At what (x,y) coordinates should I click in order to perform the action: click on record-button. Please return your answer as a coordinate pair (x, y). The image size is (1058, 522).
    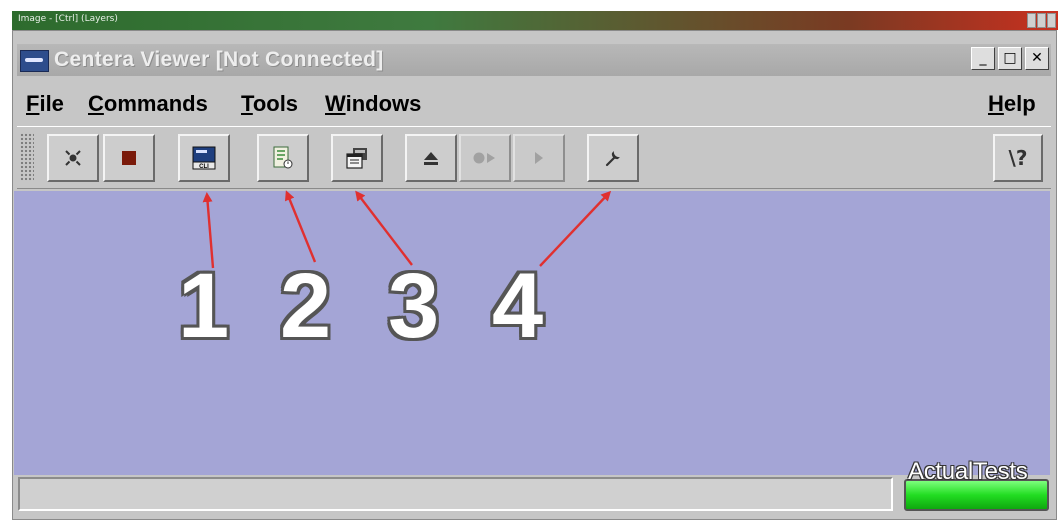
    Looking at the image, I should click on (485, 158).